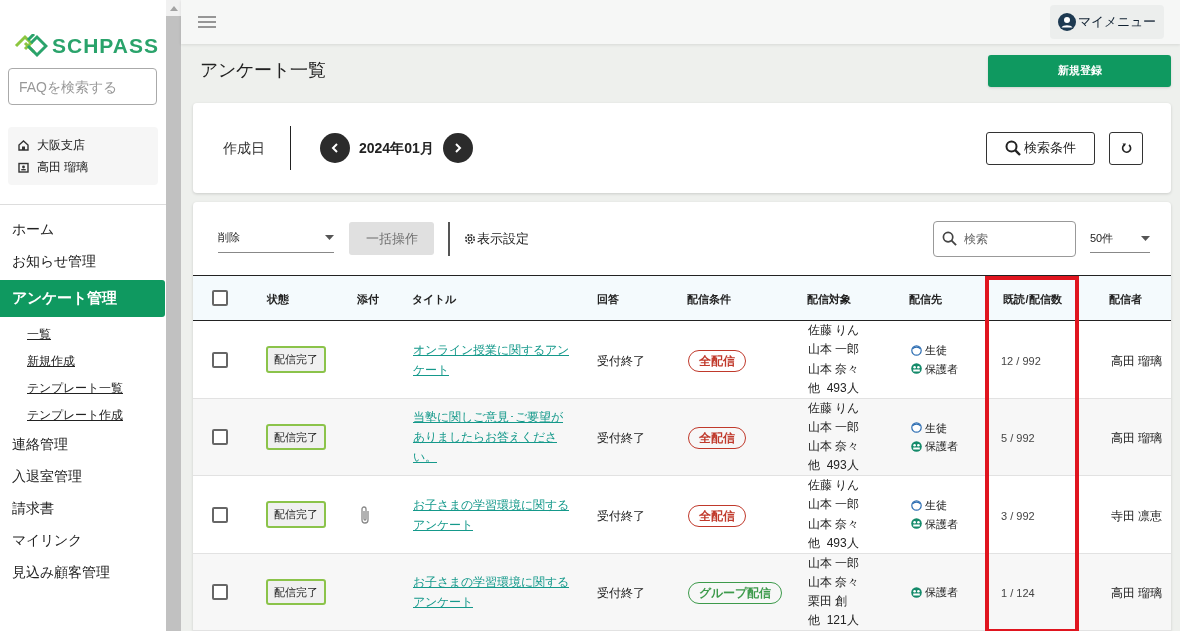 The width and height of the screenshot is (1180, 631). What do you see at coordinates (828, 602) in the screenshot?
I see `target-name: 栗田 創` at bounding box center [828, 602].